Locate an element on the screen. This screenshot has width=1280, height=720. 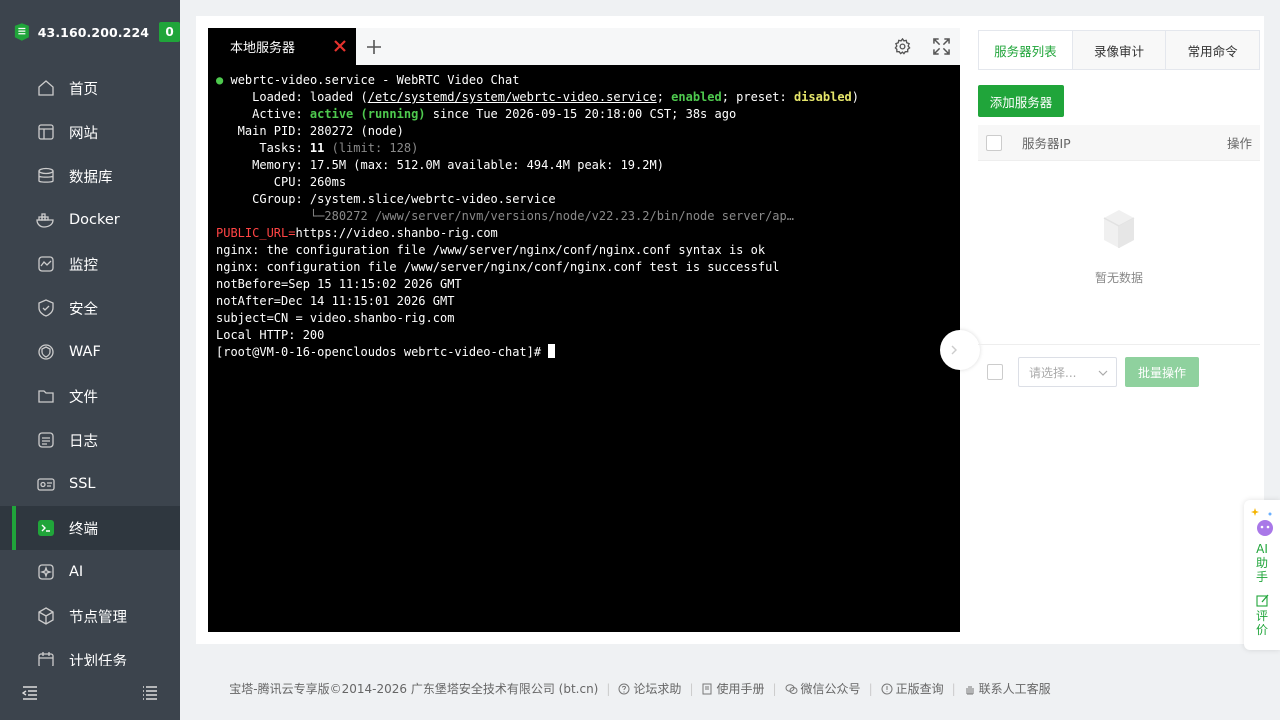
sidebar-item-website: 网站 is located at coordinates (90, 132).